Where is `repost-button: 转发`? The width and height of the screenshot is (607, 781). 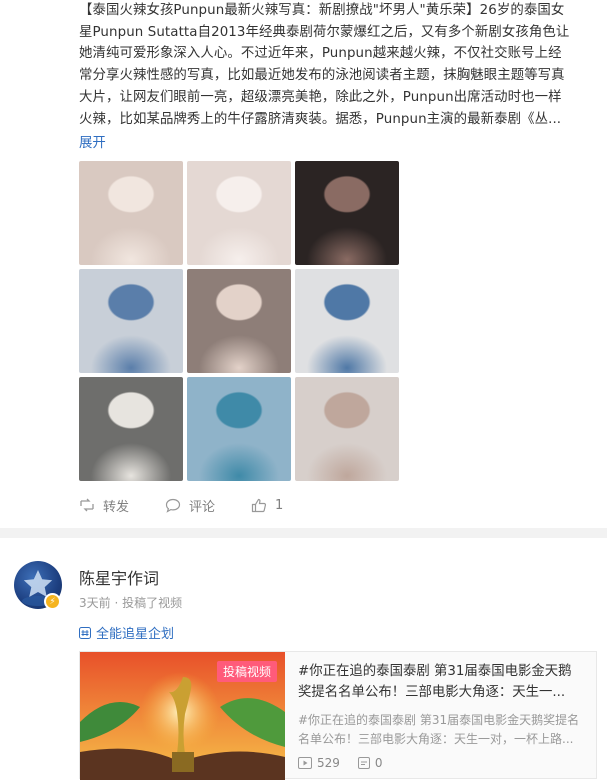 repost-button: 转发 is located at coordinates (104, 505).